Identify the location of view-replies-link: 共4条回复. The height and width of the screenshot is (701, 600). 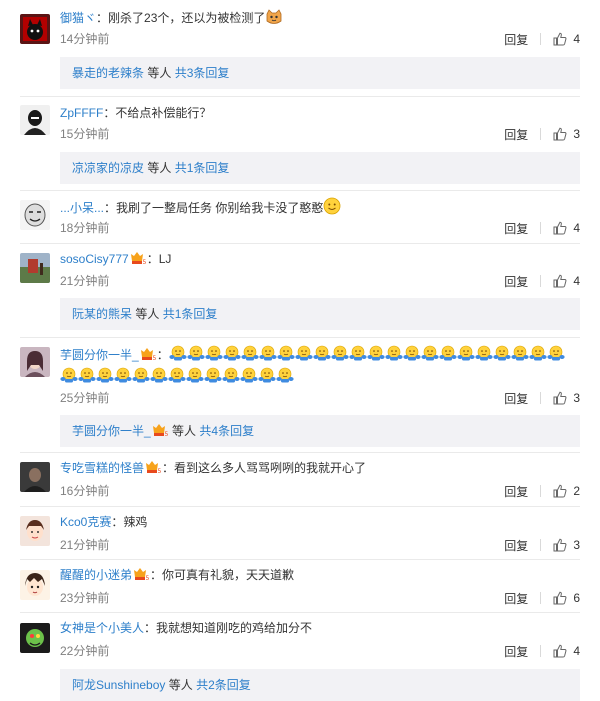
(226, 431).